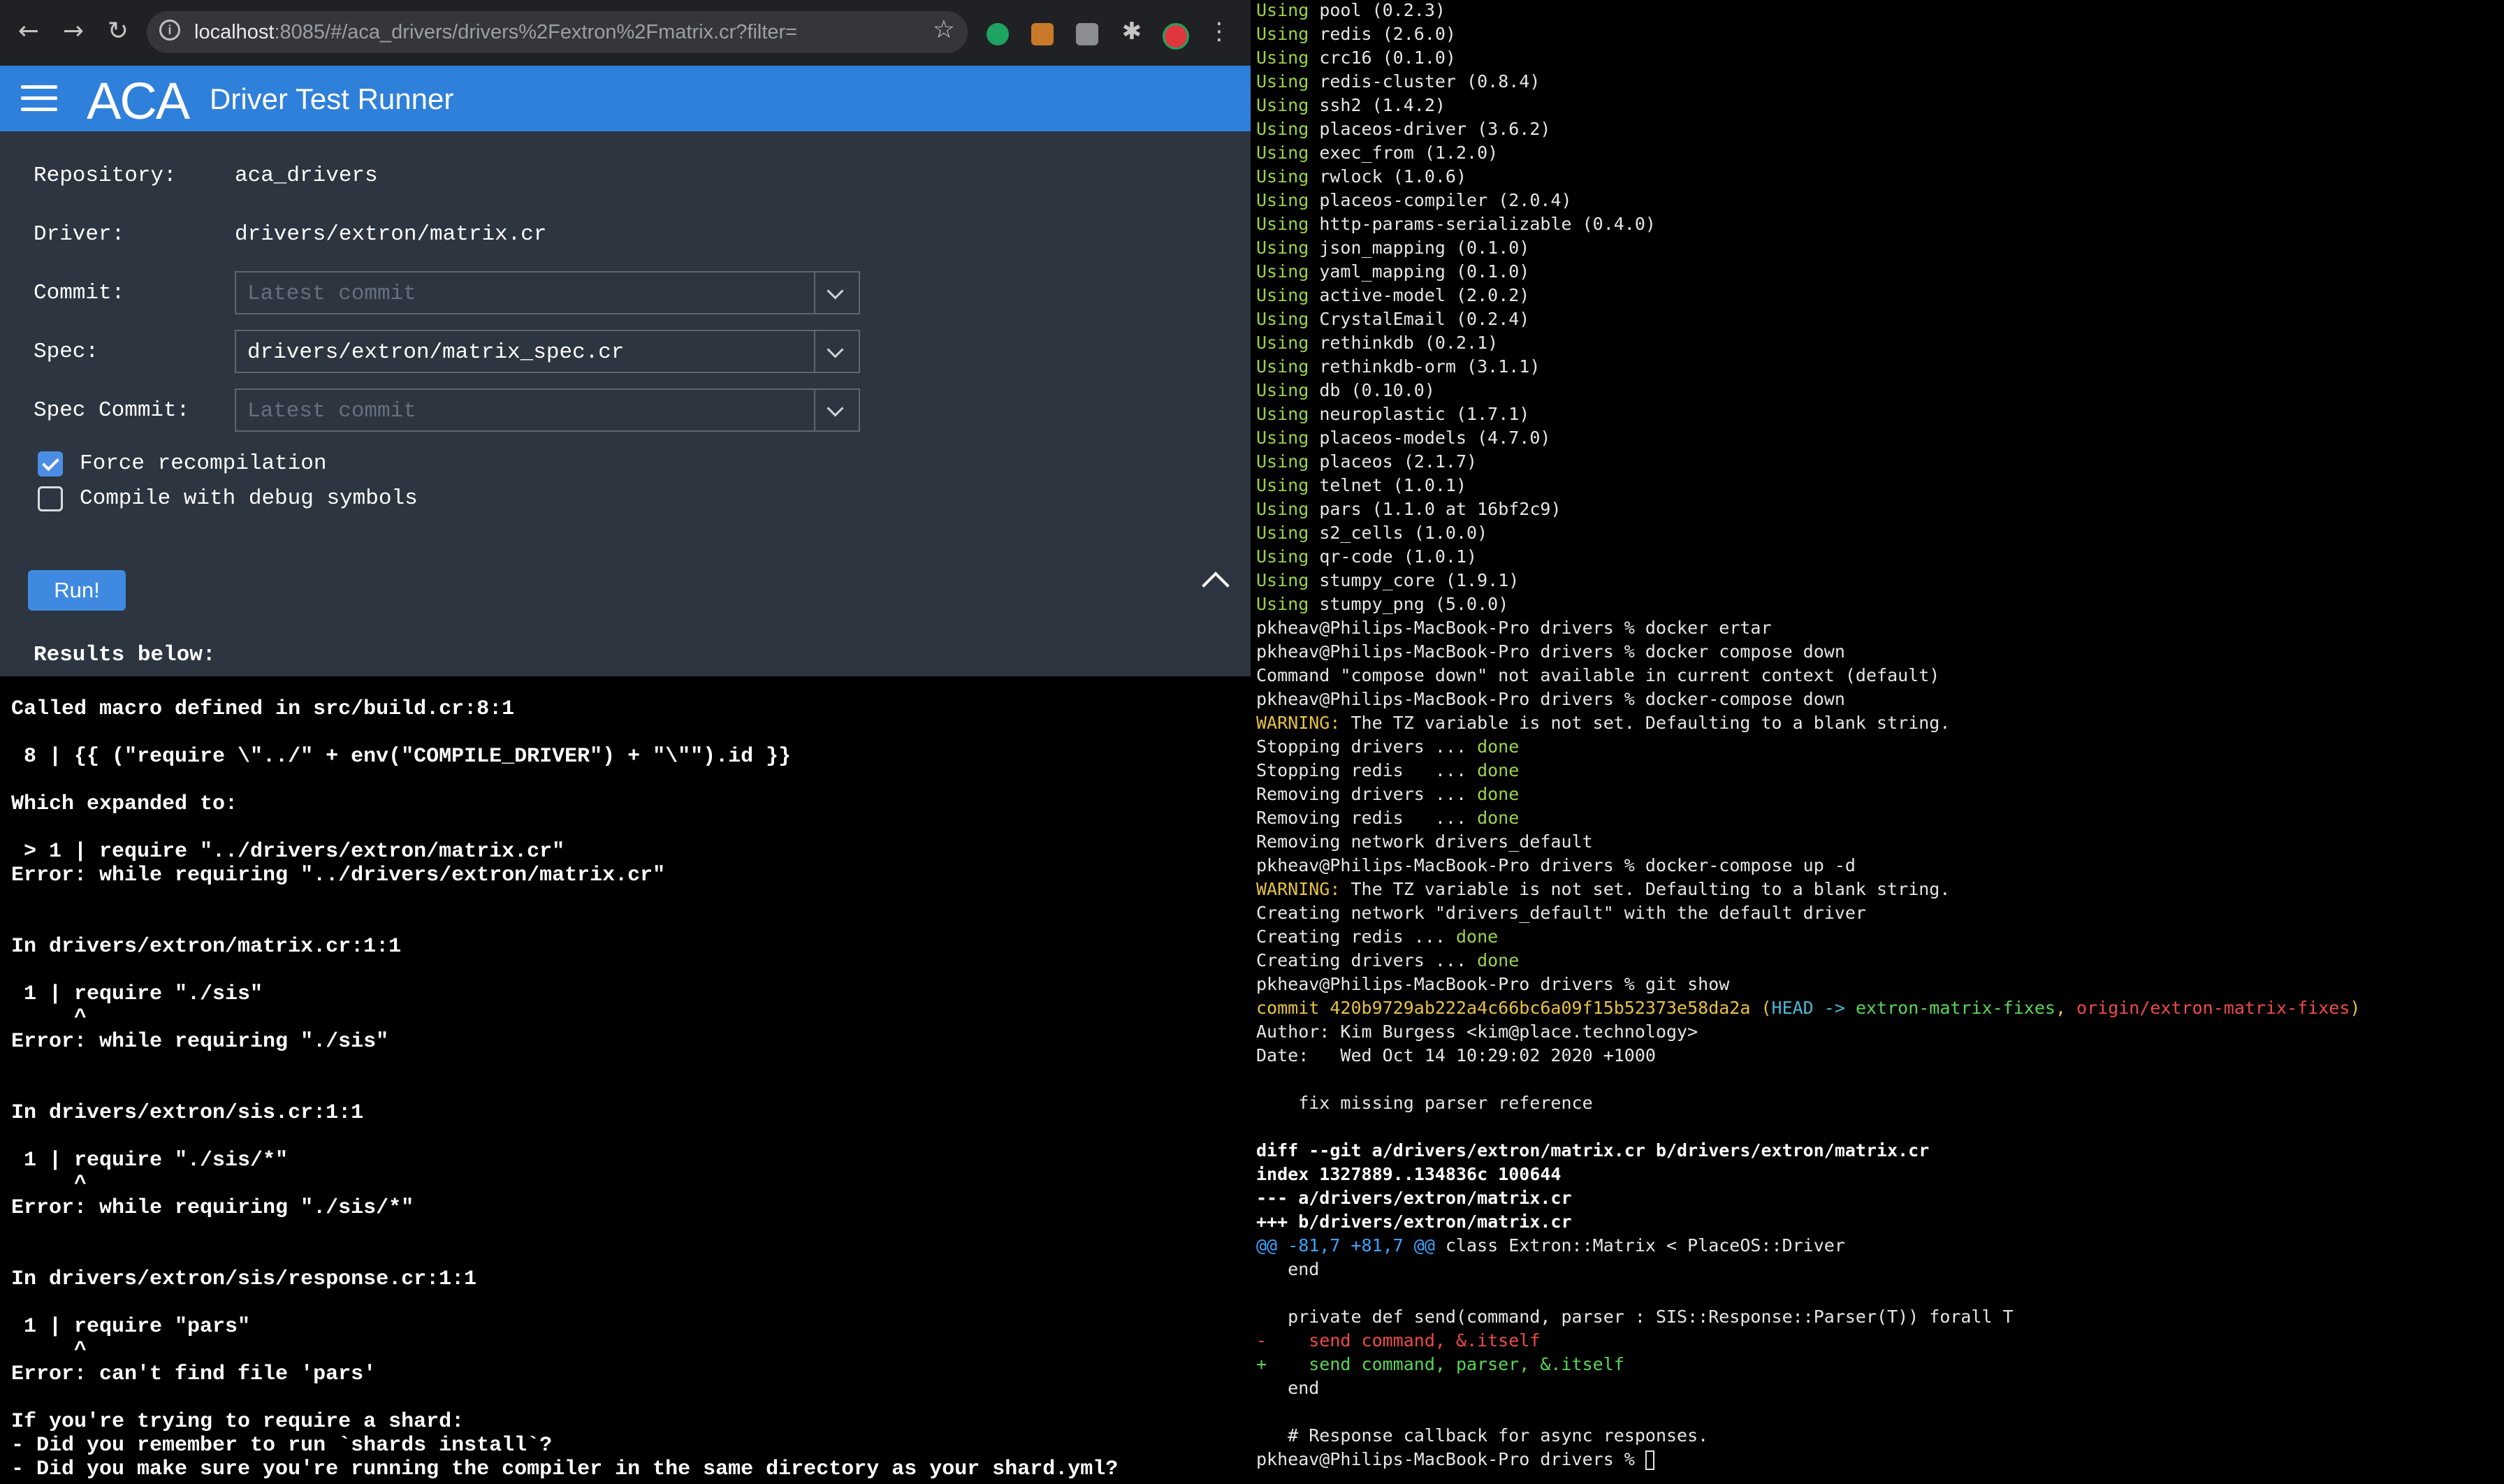 The image size is (2504, 1484). I want to click on debug-symbols-label: Compile with debug symbols, so click(249, 498).